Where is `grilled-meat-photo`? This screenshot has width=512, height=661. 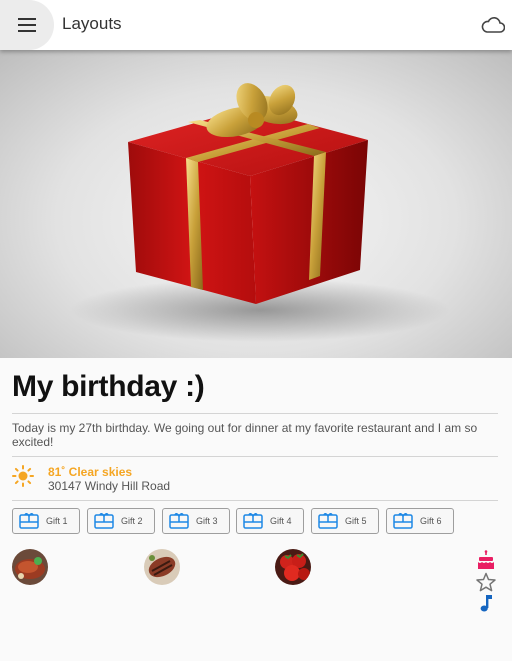 grilled-meat-photo is located at coordinates (162, 567).